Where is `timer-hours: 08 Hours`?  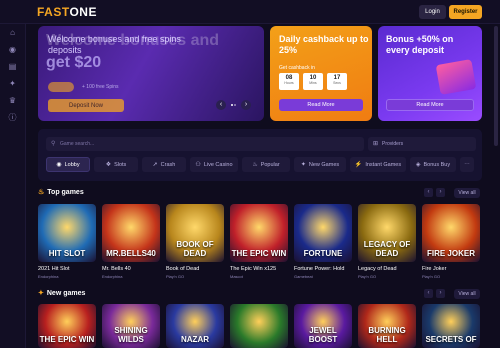
timer-hours: 08 Hours is located at coordinates (289, 81).